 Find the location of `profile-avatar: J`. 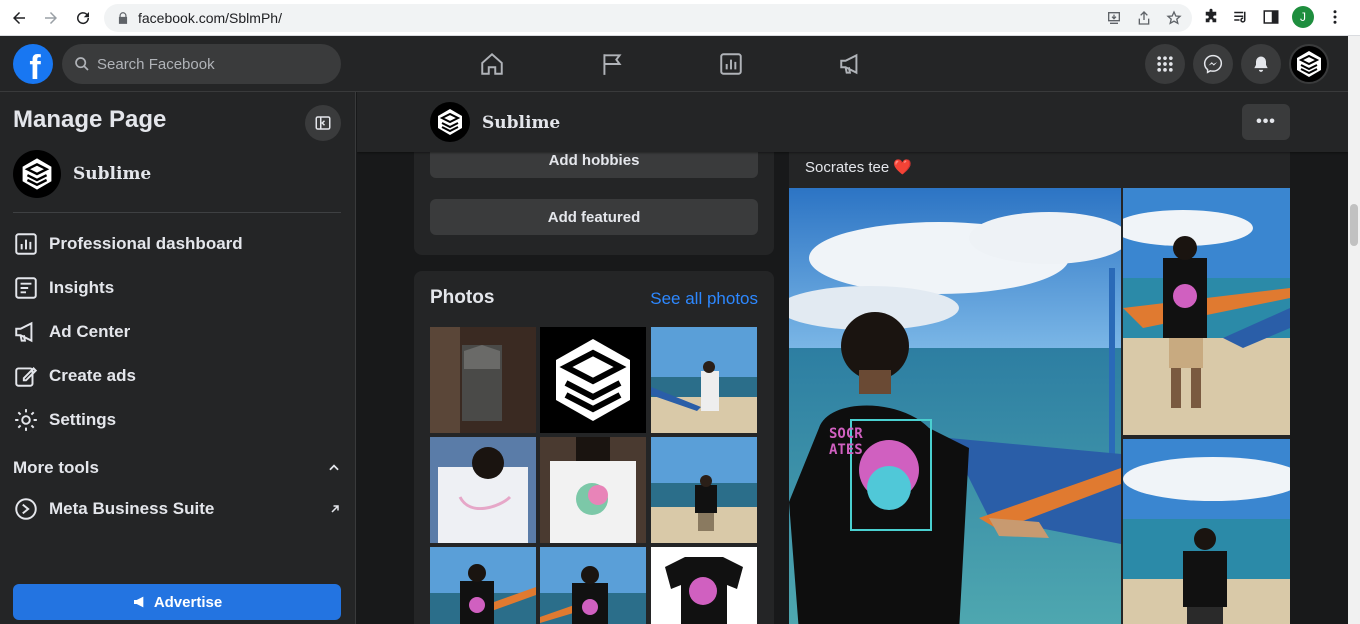

profile-avatar: J is located at coordinates (1303, 17).